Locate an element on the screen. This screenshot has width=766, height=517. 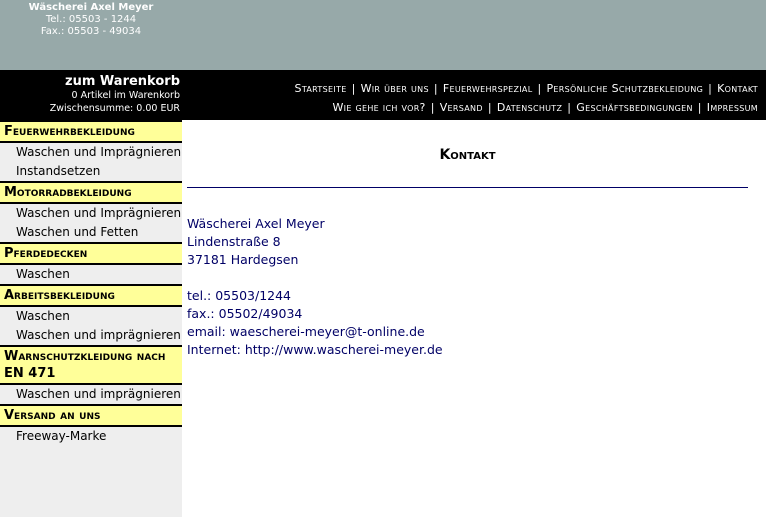
nav-wir-ueber-uns: Wir über uns is located at coordinates (395, 88).